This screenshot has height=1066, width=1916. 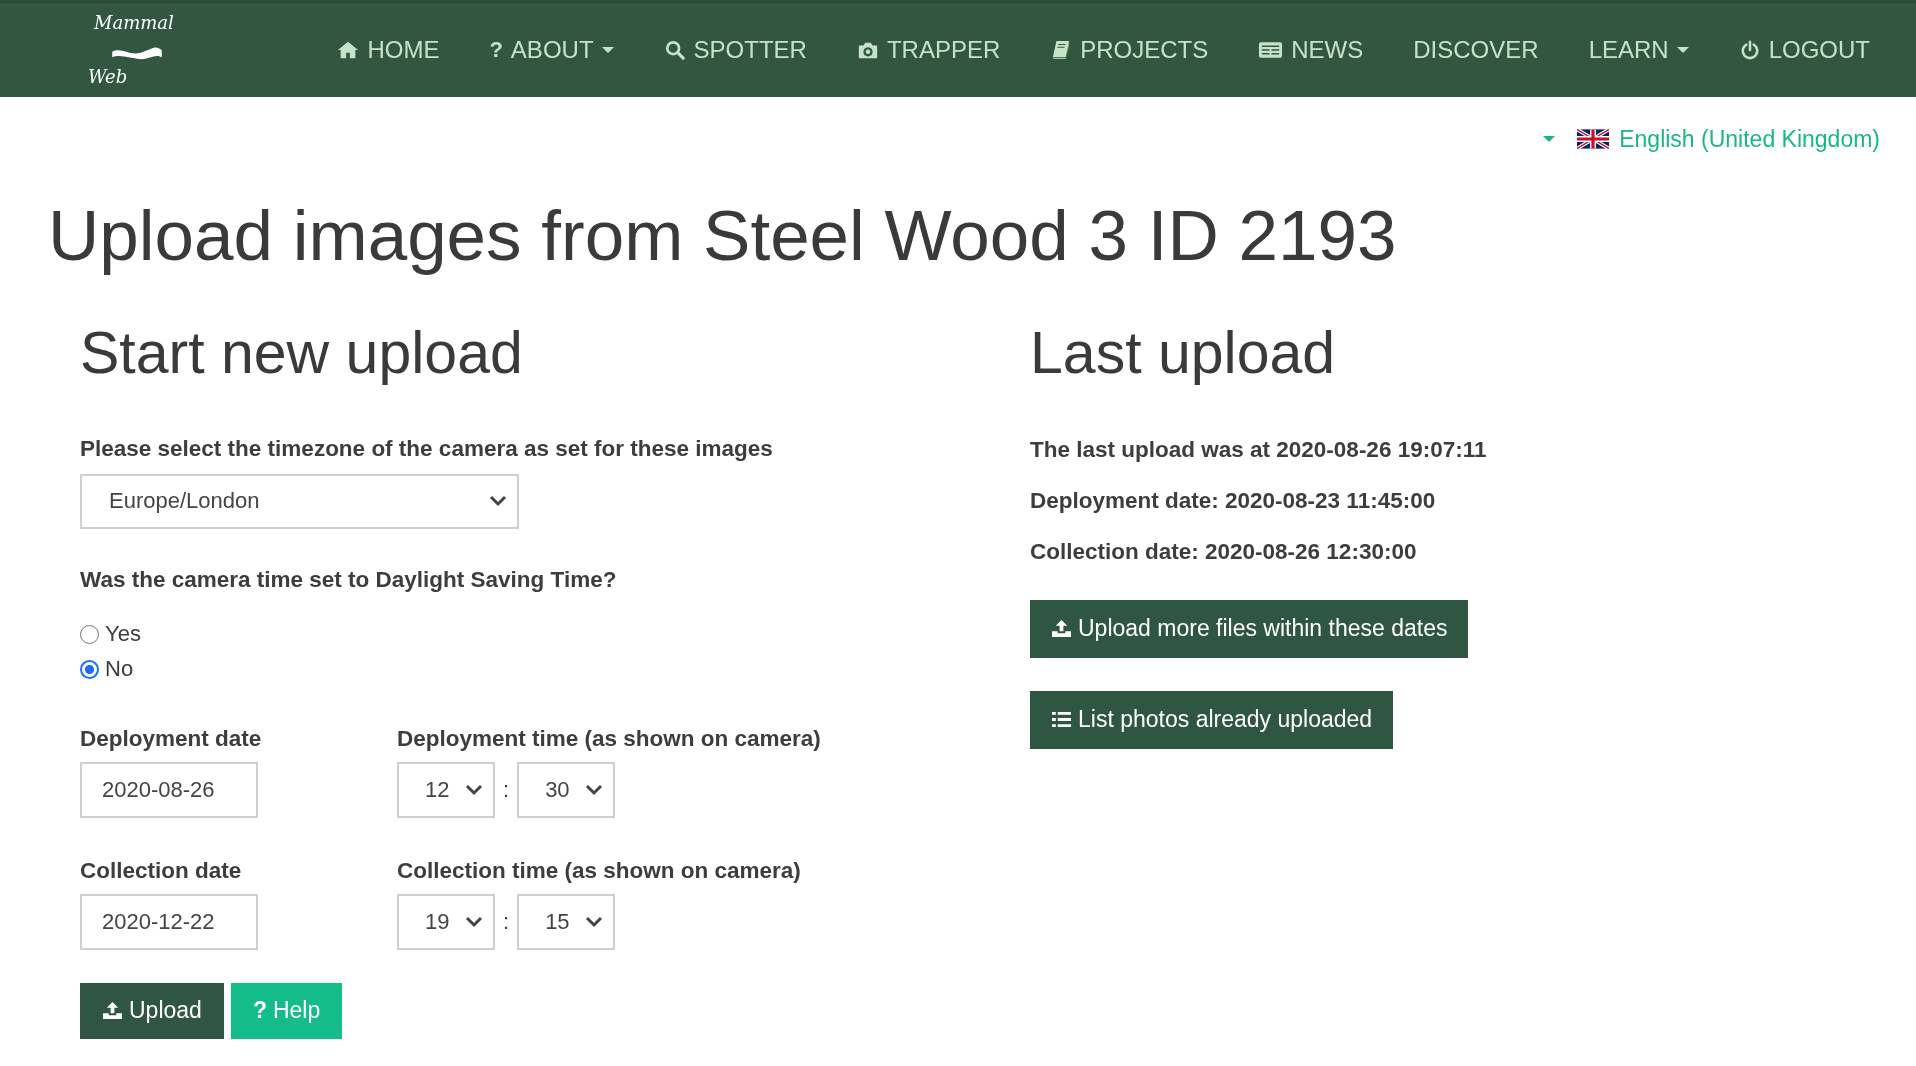 What do you see at coordinates (1804, 50) in the screenshot?
I see `nav-link: LOGOUT` at bounding box center [1804, 50].